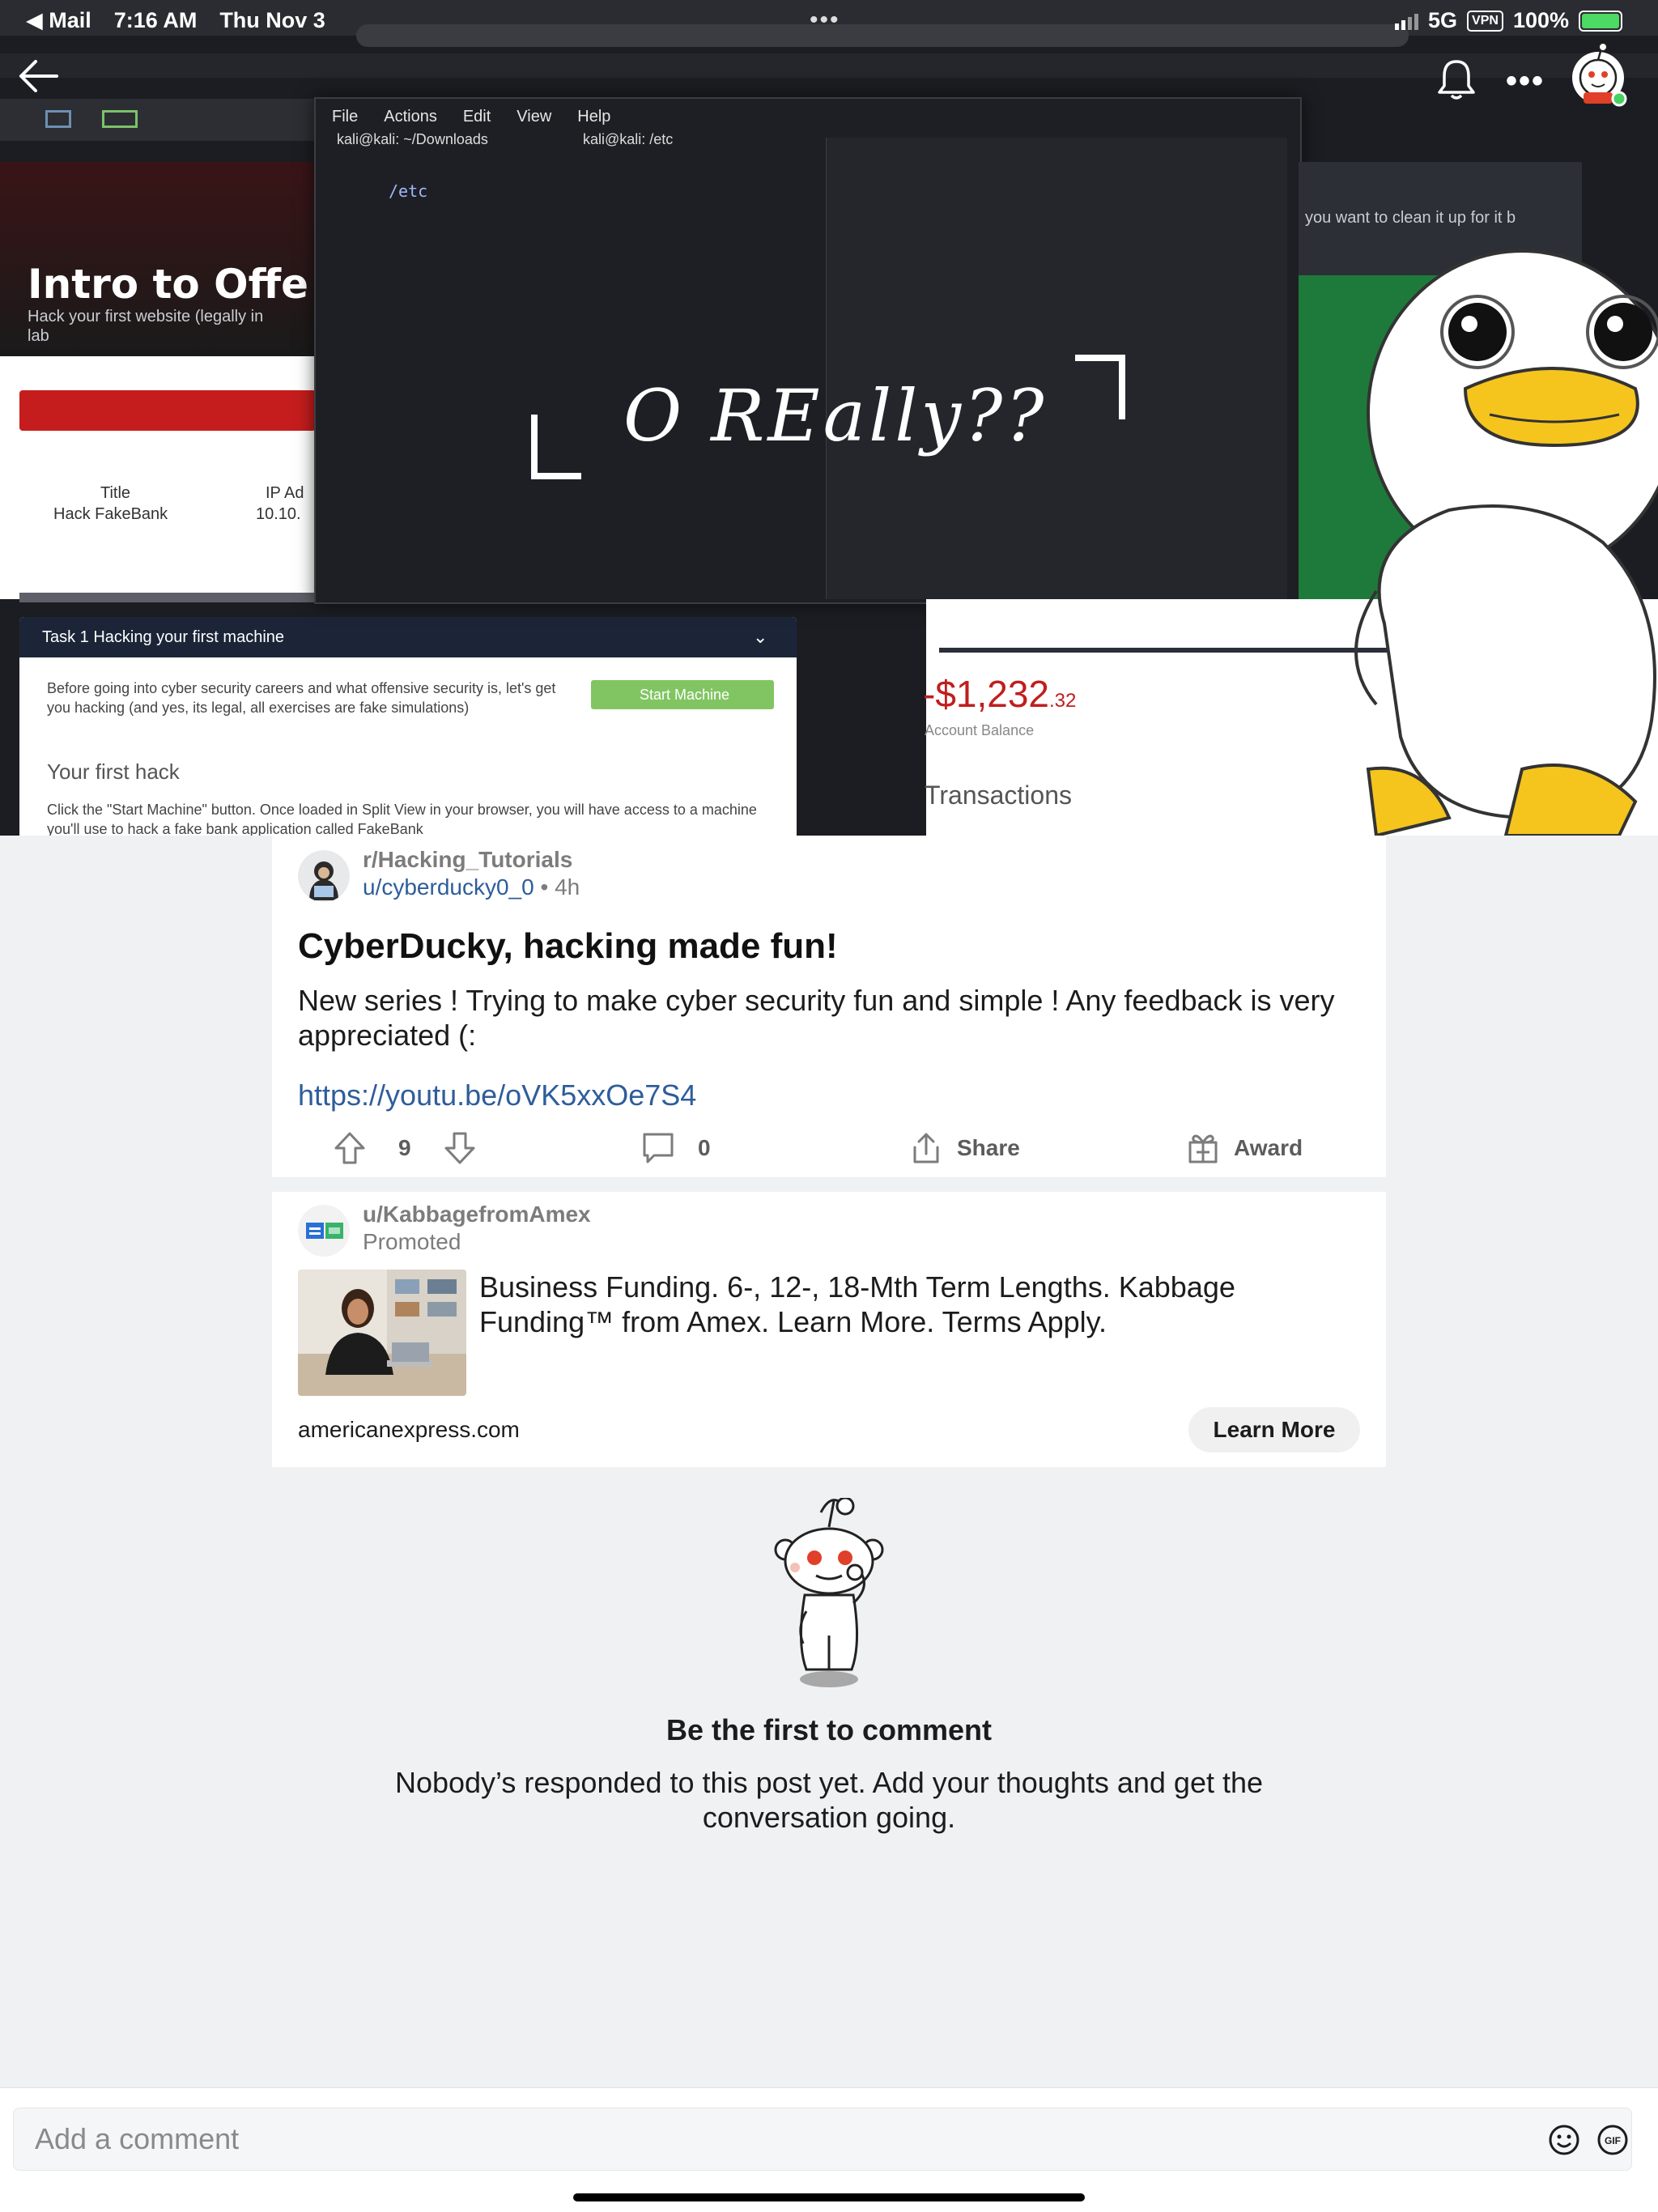 The height and width of the screenshot is (2212, 1658). What do you see at coordinates (534, 116) in the screenshot?
I see `terminal-menu-view: View` at bounding box center [534, 116].